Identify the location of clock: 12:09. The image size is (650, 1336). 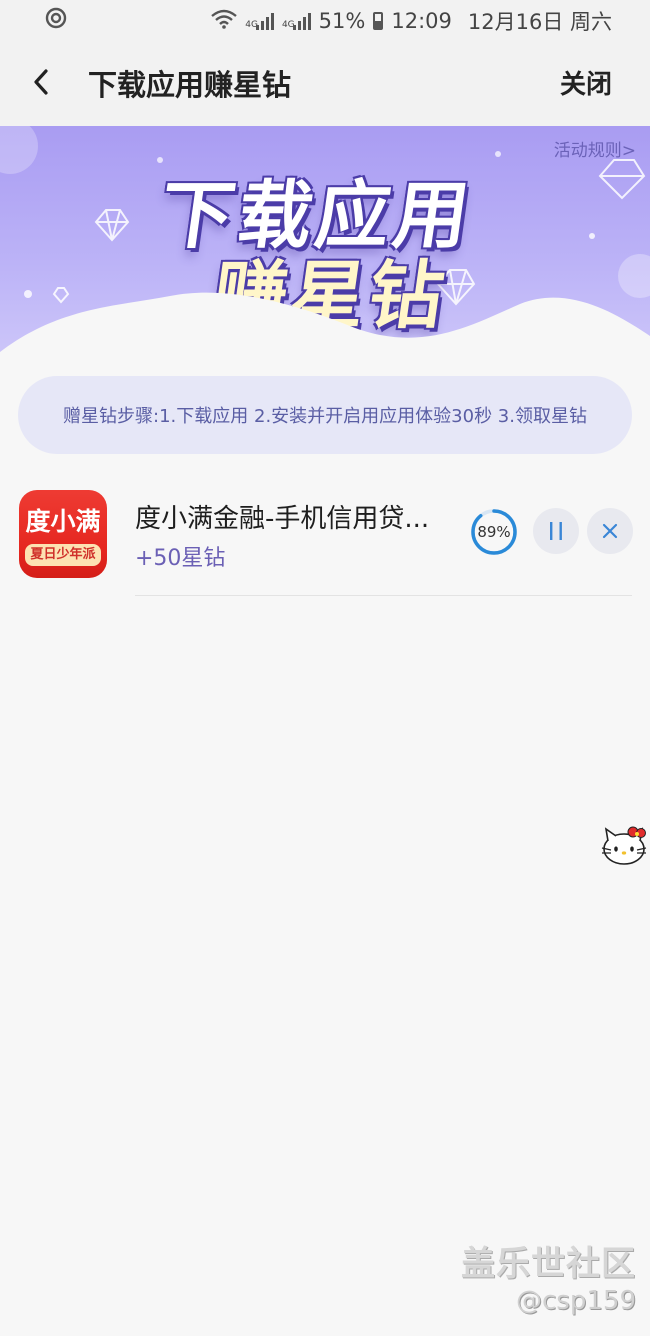
(421, 21).